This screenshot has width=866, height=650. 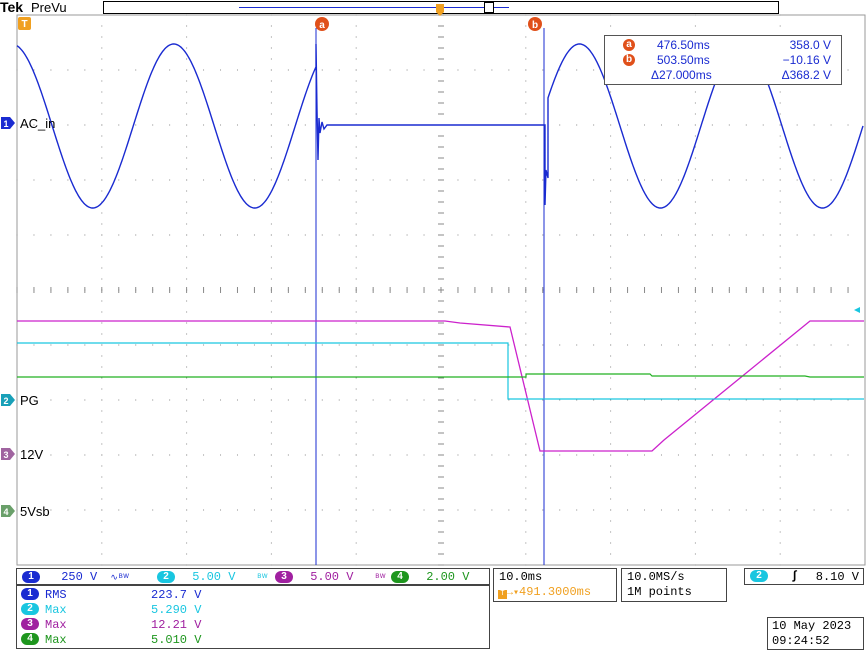 I want to click on cursor-a-time: 476.50ms, so click(x=683, y=45).